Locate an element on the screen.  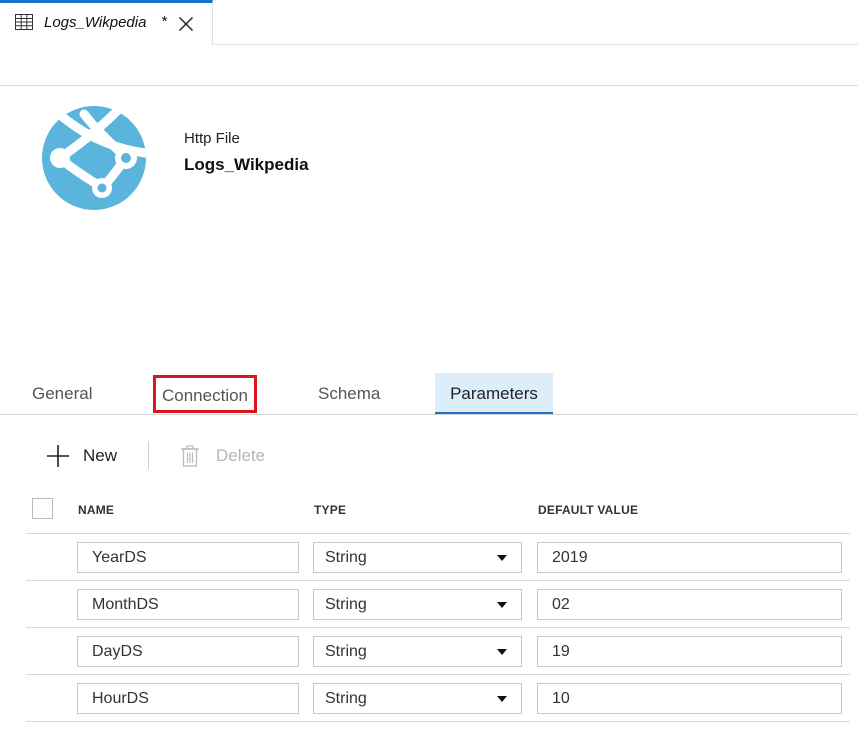
close-icon is located at coordinates (186, 24).